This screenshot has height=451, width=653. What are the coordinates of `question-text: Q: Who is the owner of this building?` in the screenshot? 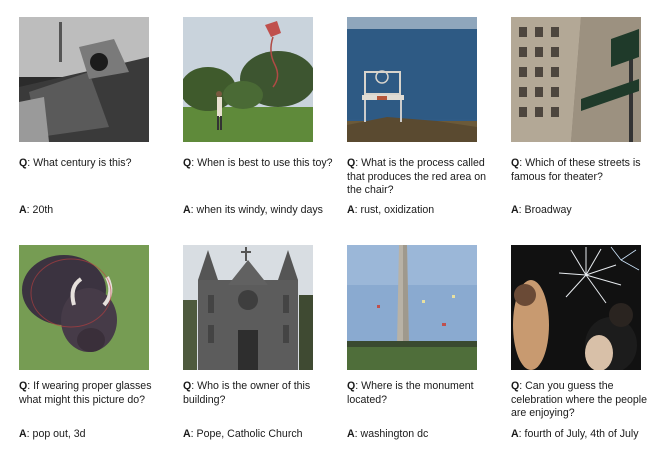 It's located at (247, 393).